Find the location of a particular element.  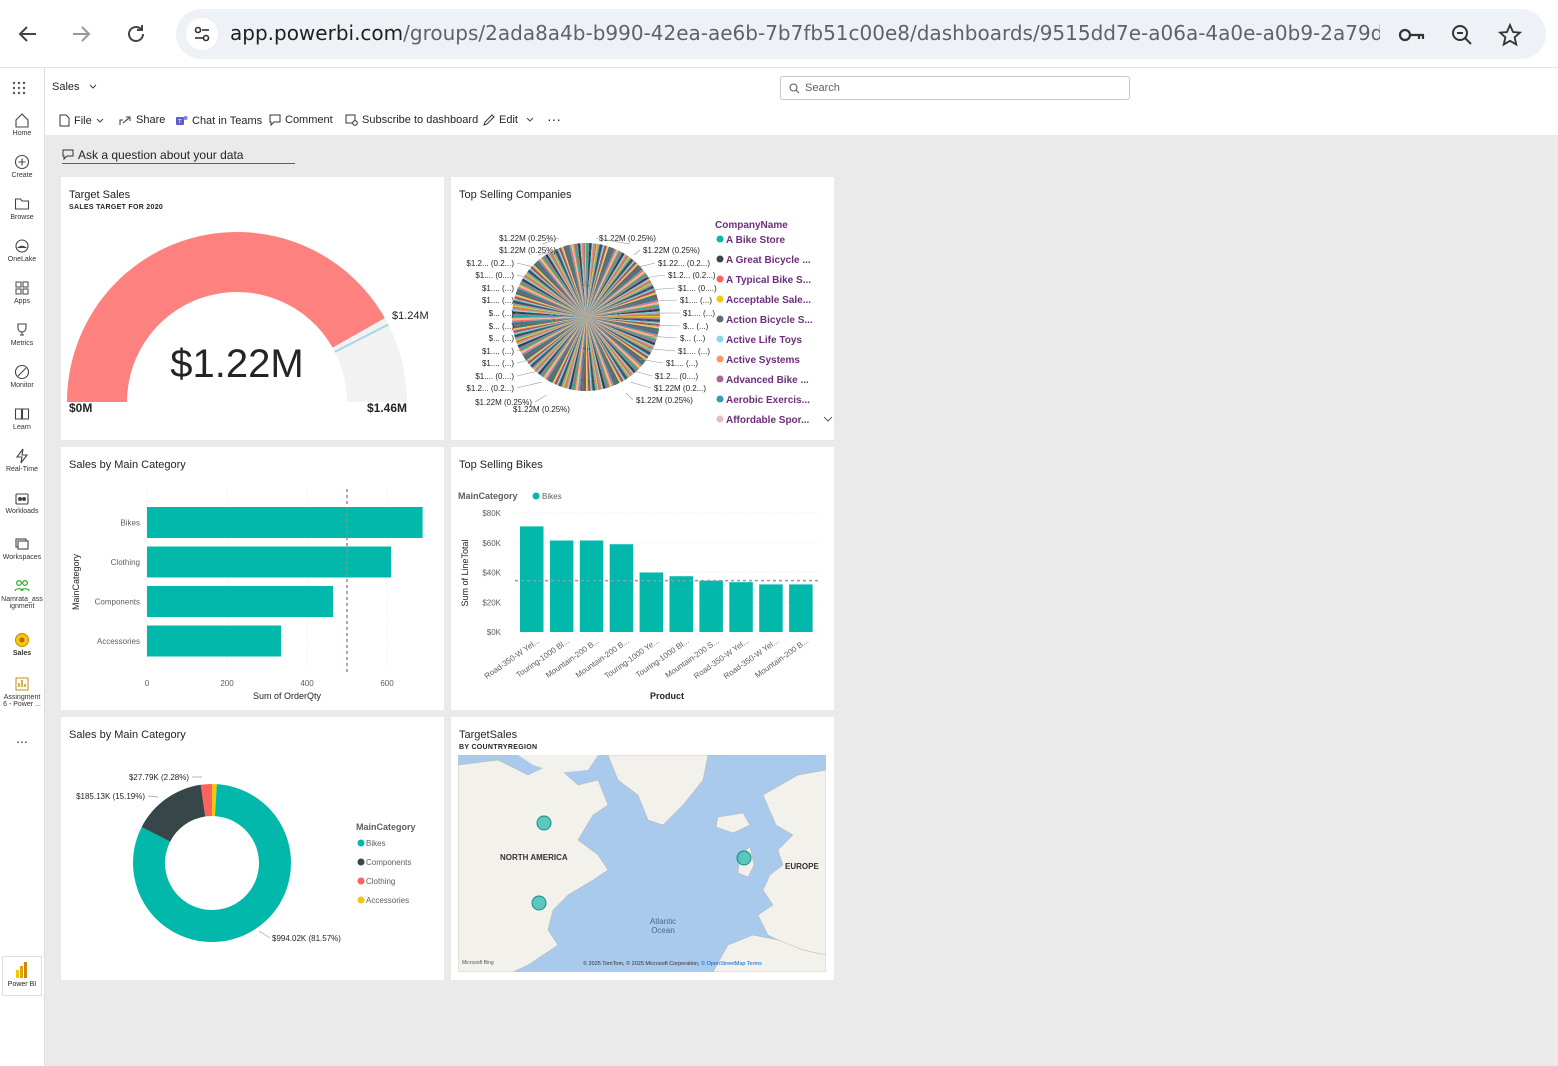

search-icon is located at coordinates (794, 88).